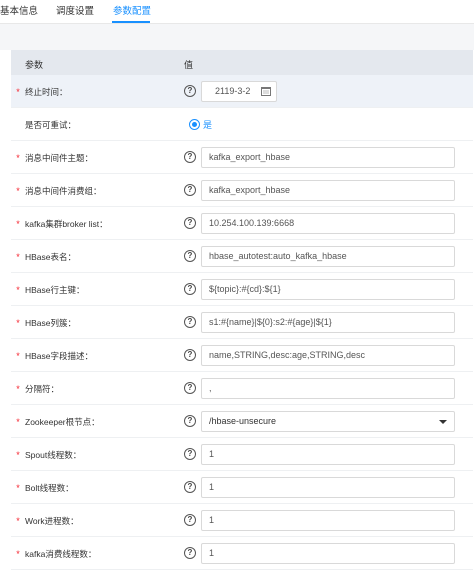  What do you see at coordinates (53, 454) in the screenshot?
I see `row-label: Spout线程数：` at bounding box center [53, 454].